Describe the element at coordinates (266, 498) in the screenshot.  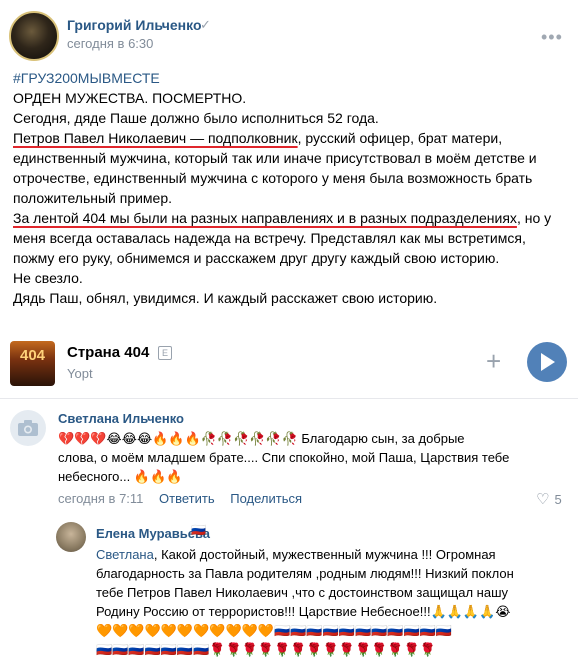
I see `share-link: Поделиться` at that location.